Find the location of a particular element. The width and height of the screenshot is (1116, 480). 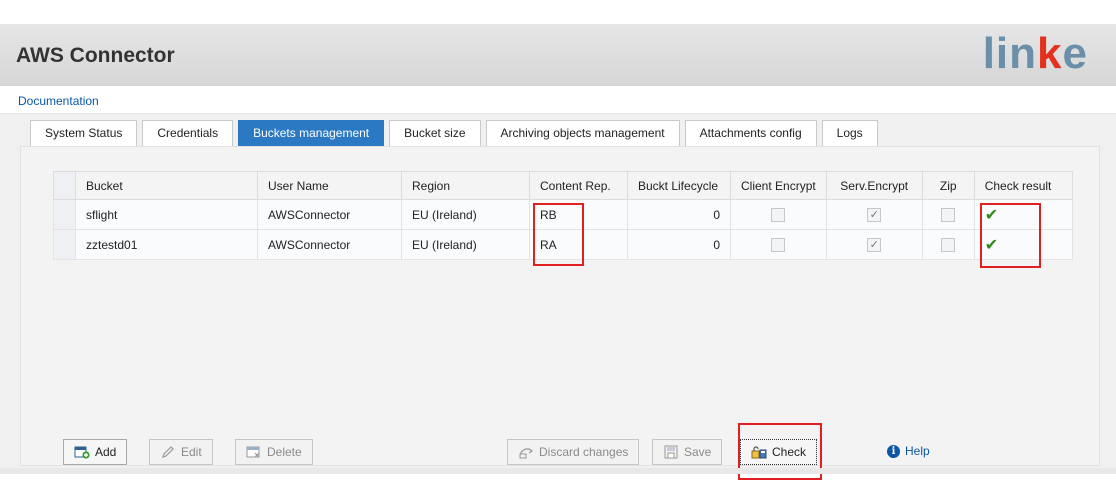

select-all-cell is located at coordinates (64, 185).